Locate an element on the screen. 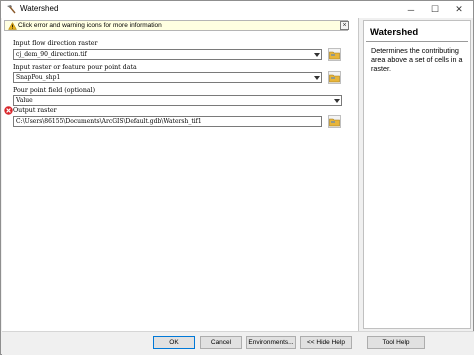 This screenshot has width=474, height=355. close-icon: × is located at coordinates (344, 25).